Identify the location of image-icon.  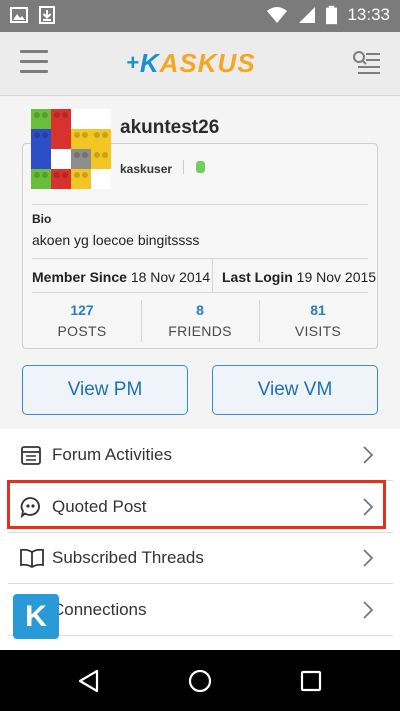
(19, 15).